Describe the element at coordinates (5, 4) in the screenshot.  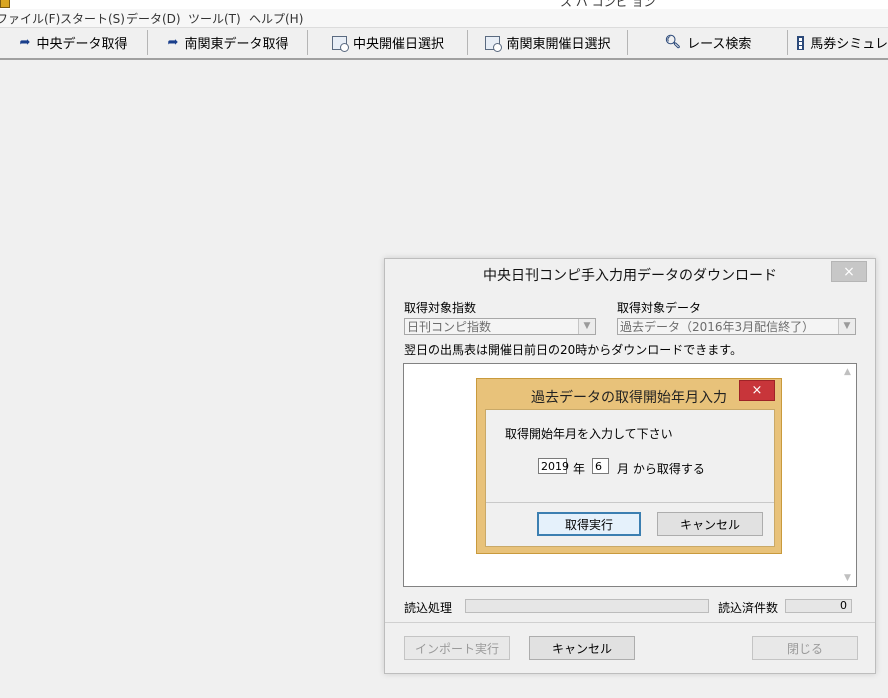
I see `app-icon` at that location.